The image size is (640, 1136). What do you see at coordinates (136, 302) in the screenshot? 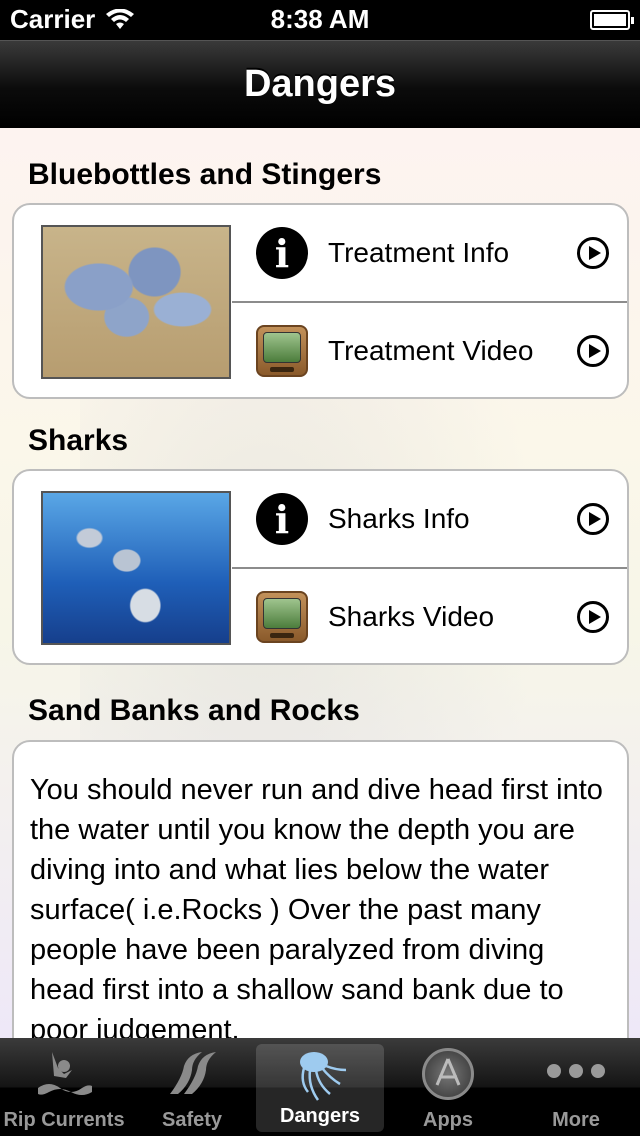
I see `bluebottles-thumbnail` at bounding box center [136, 302].